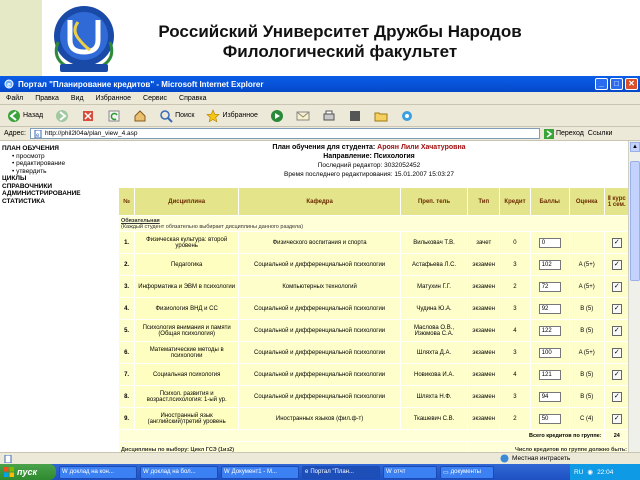 The height and width of the screenshot is (480, 640). I want to click on side-menu-stats: СТАТИСТИКА, so click(57, 202).